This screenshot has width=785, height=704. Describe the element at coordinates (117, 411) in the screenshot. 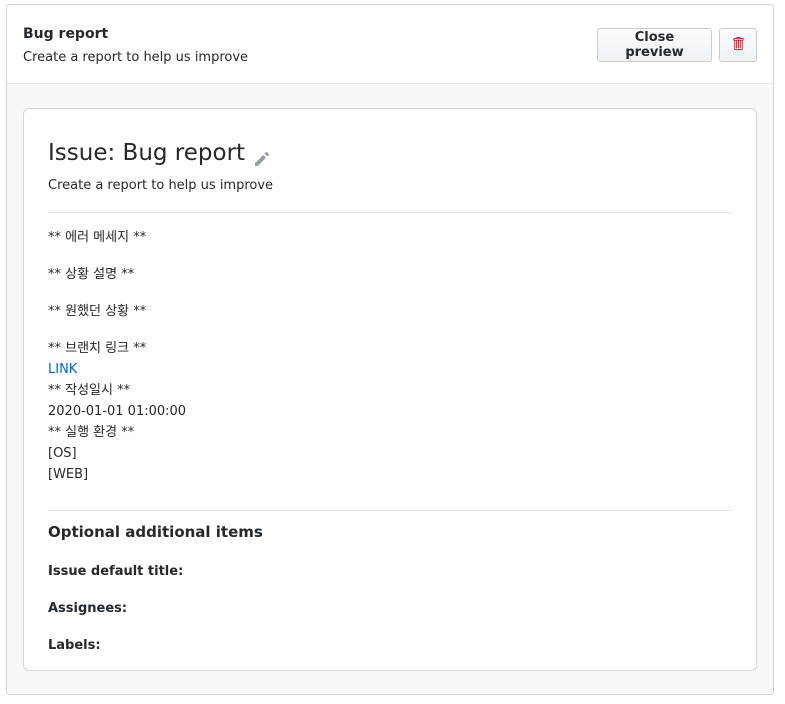

I see `body-date-value: 2020-01-01 01:00:00` at that location.